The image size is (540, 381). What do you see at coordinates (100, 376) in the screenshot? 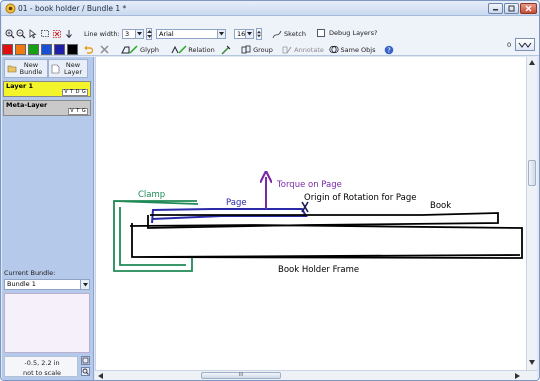
I see `scroll-left-icon` at bounding box center [100, 376].